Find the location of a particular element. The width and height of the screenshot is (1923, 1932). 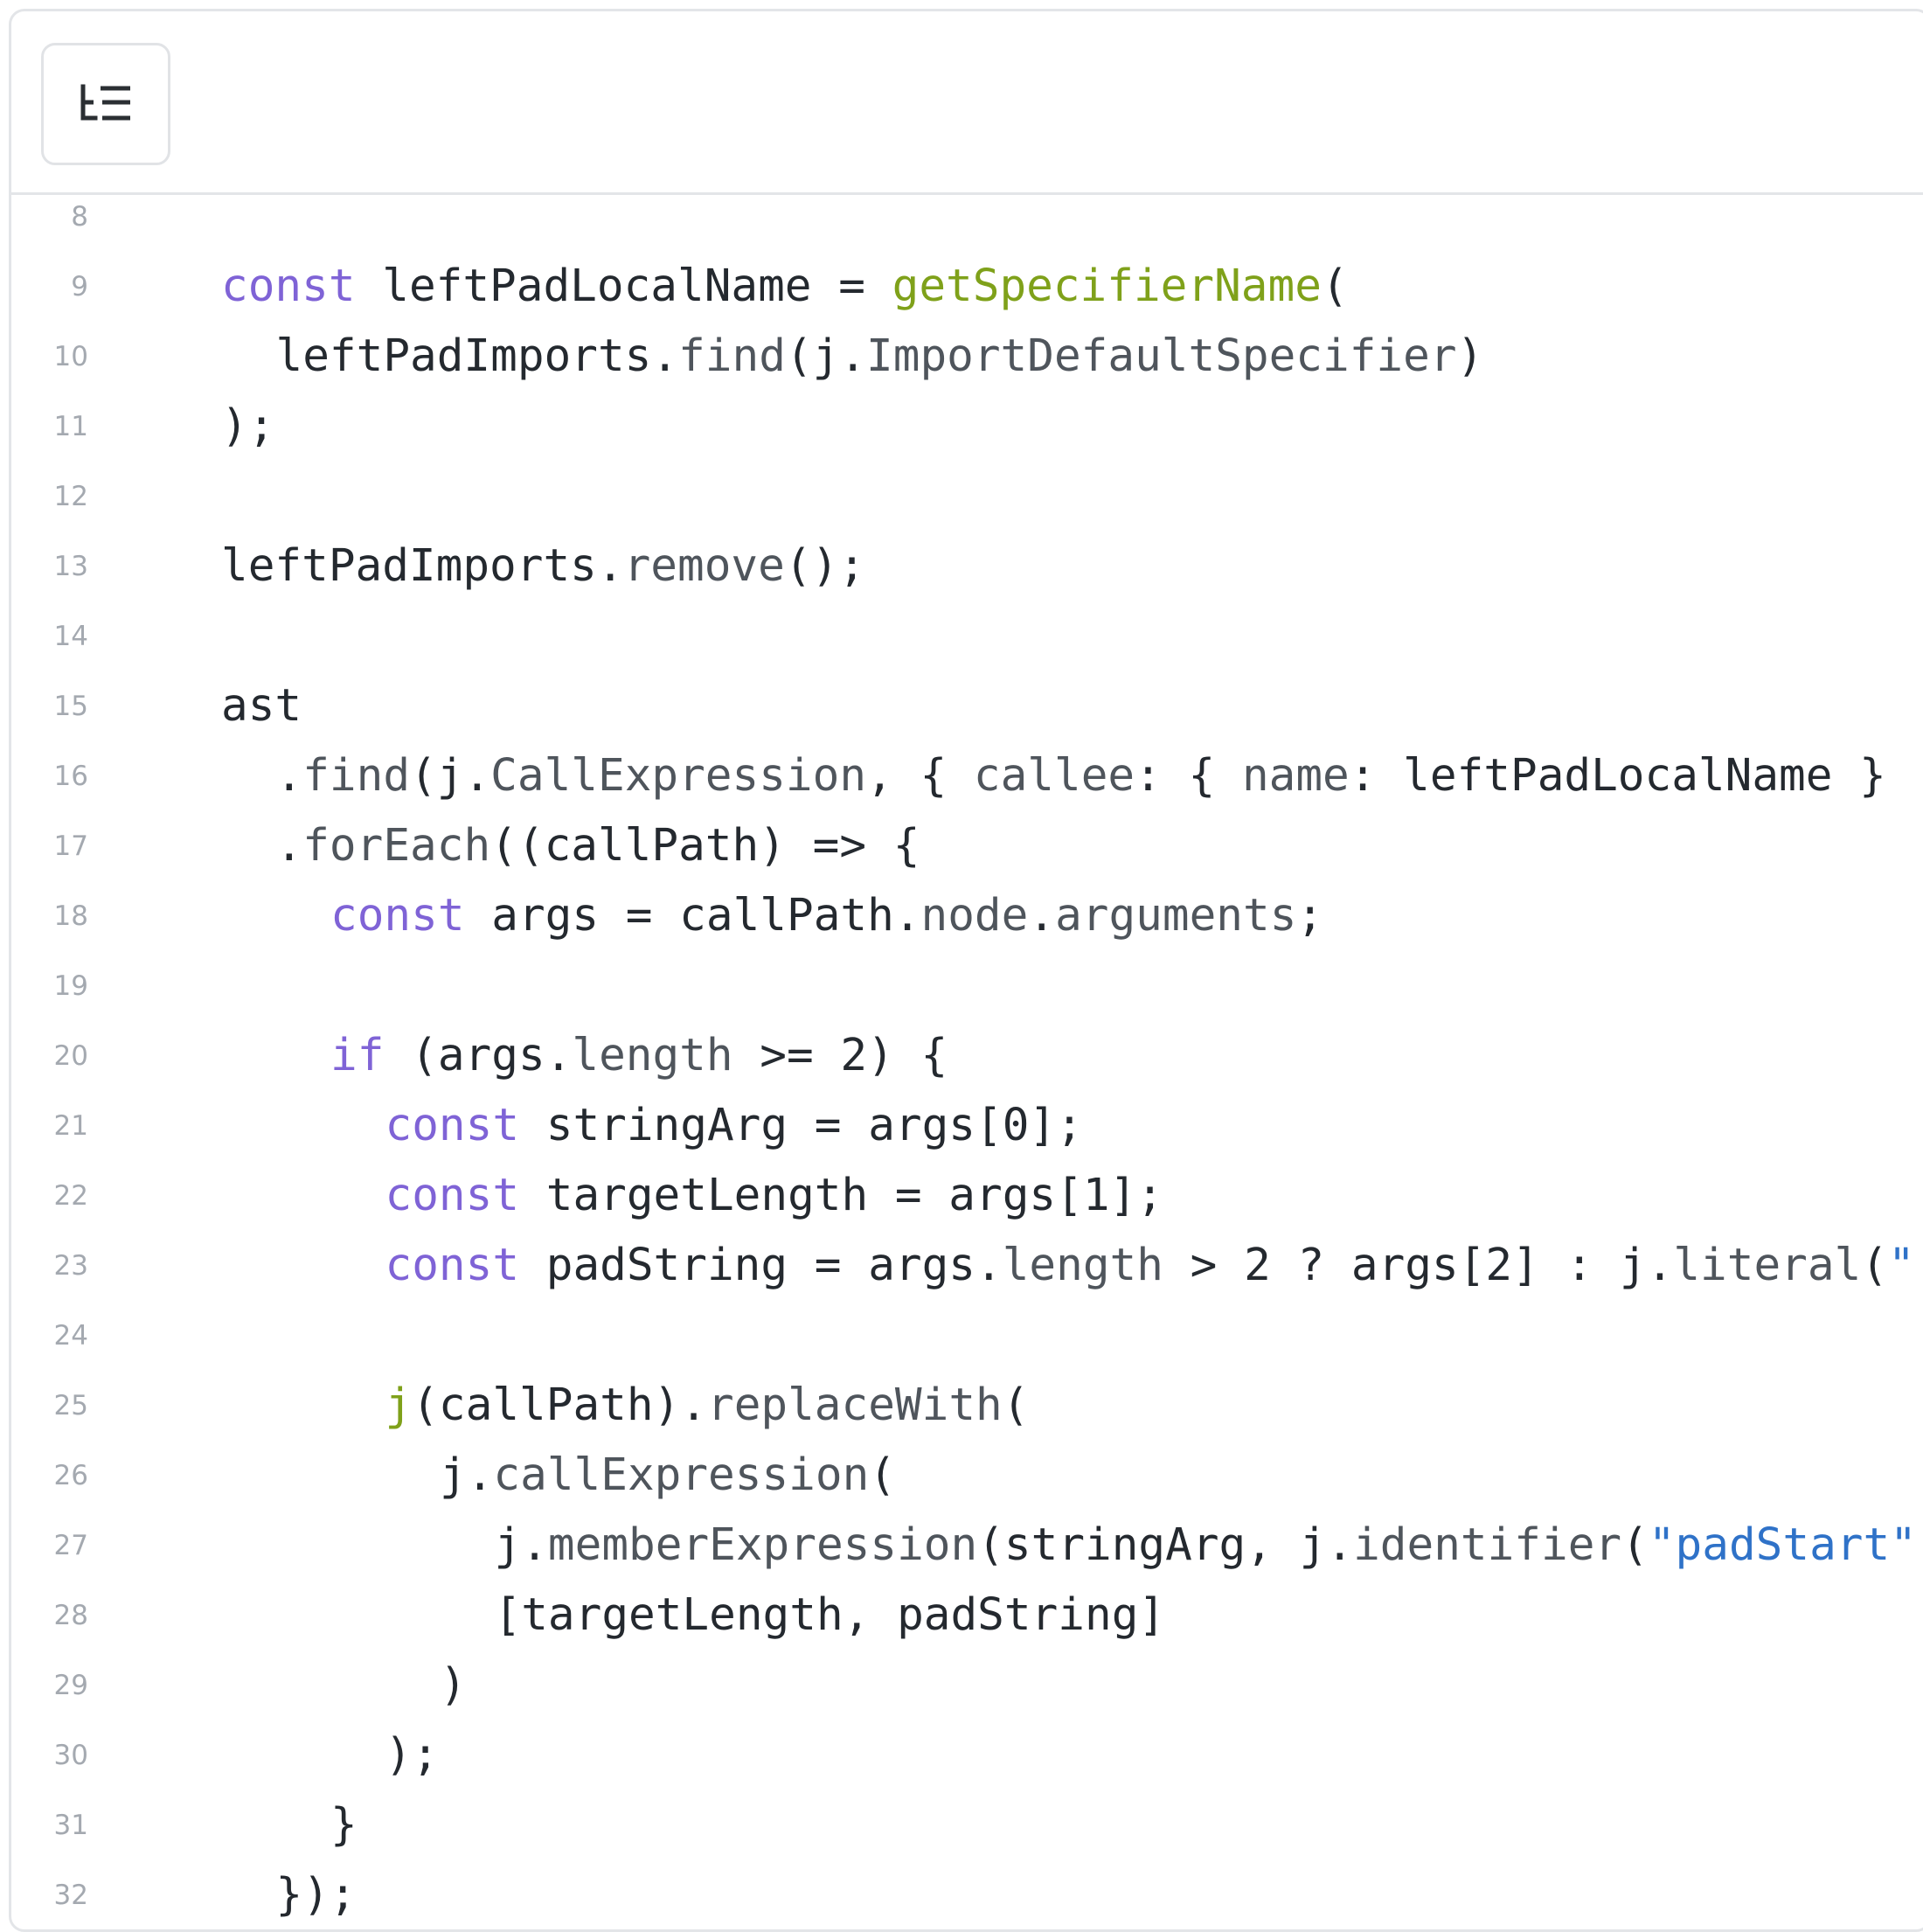

code-line: 11); is located at coordinates (967, 427).